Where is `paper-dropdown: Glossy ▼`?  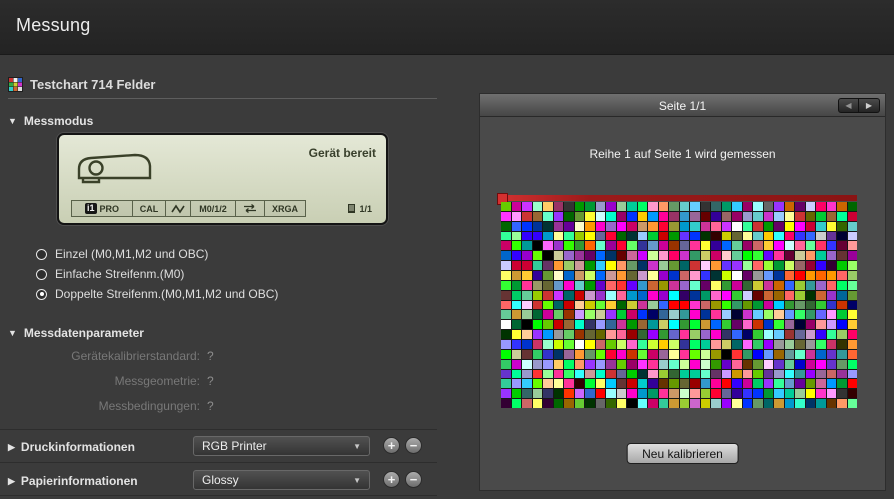
paper-dropdown: Glossy ▼ is located at coordinates (281, 480).